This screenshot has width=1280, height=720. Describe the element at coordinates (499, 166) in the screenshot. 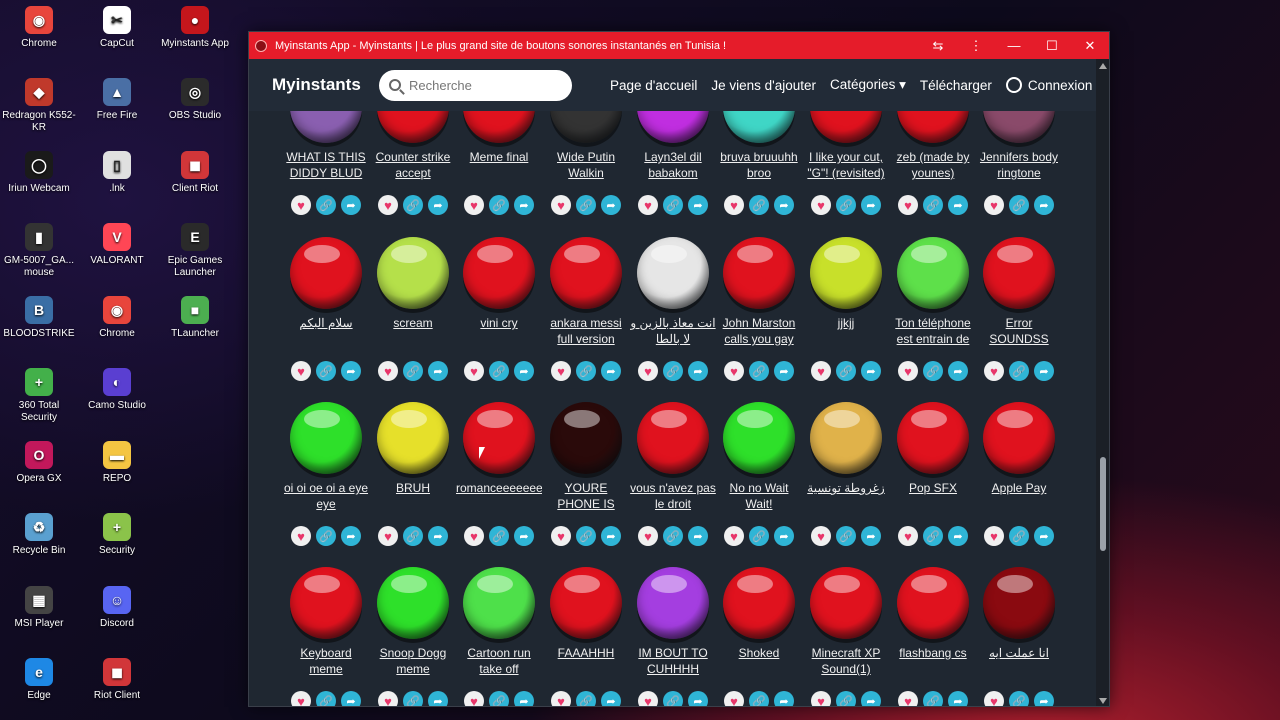

I see `sound-title-link: Meme final` at that location.